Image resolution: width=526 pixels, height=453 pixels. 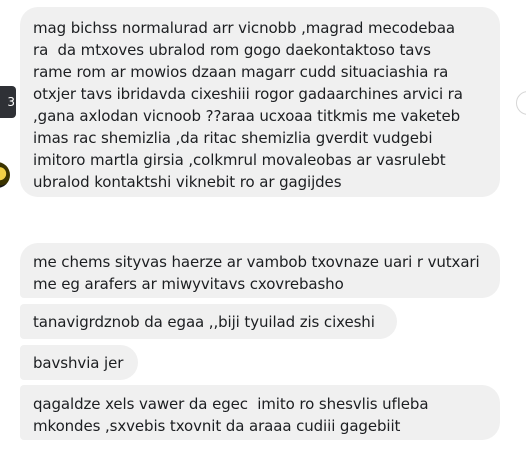 I want to click on avatar, so click(x=5, y=175).